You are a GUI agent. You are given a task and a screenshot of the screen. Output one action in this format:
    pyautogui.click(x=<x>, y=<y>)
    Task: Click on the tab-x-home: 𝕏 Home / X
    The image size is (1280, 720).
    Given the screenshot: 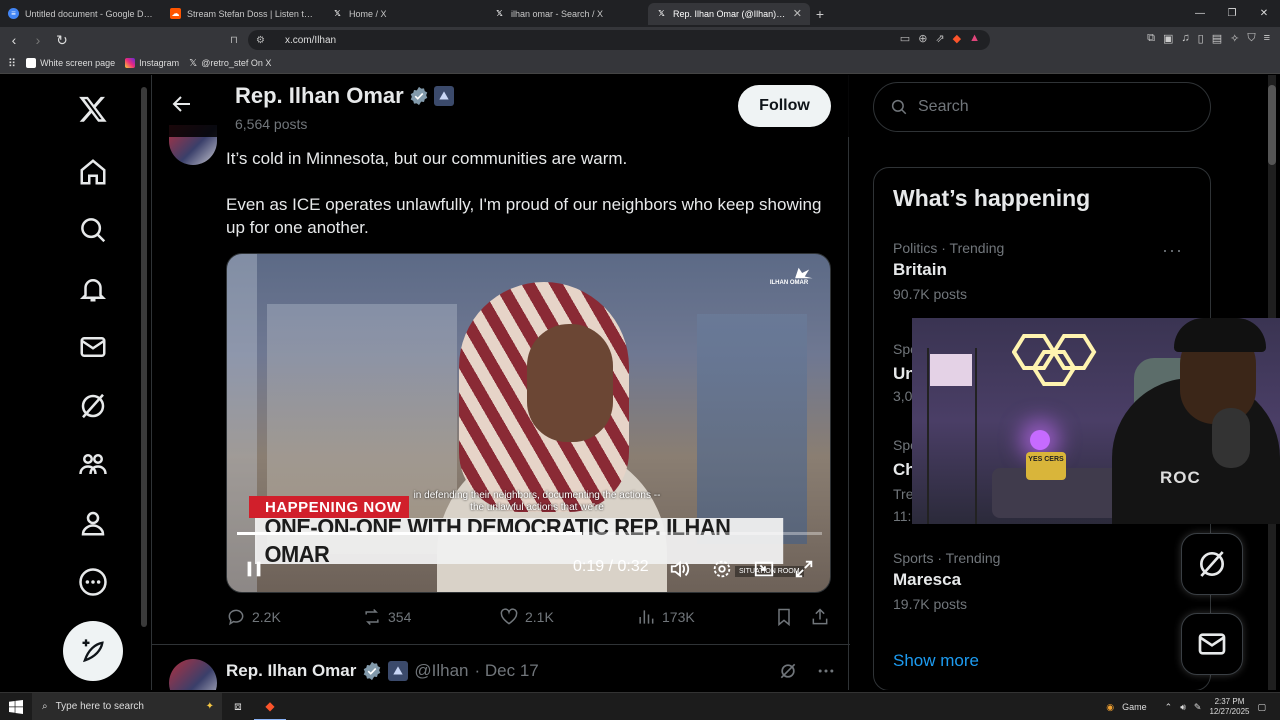 What is the action you would take?
    pyautogui.click(x=405, y=14)
    